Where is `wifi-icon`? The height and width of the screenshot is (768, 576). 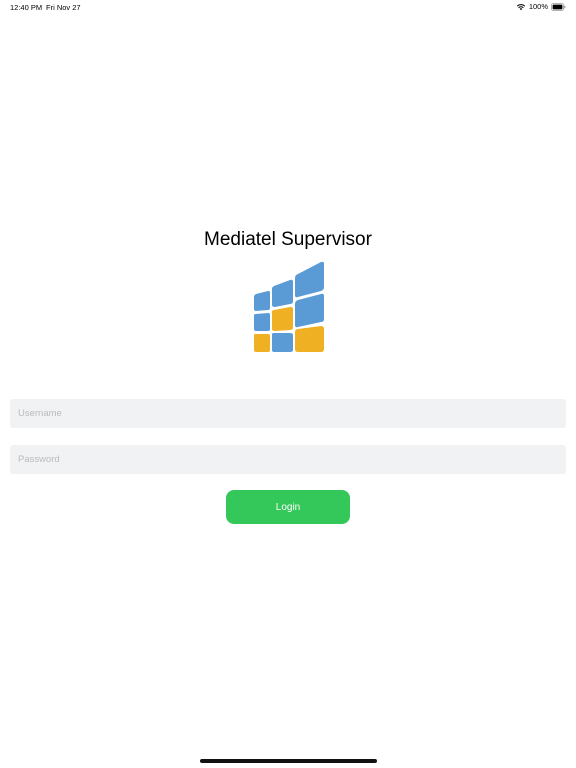 wifi-icon is located at coordinates (521, 7).